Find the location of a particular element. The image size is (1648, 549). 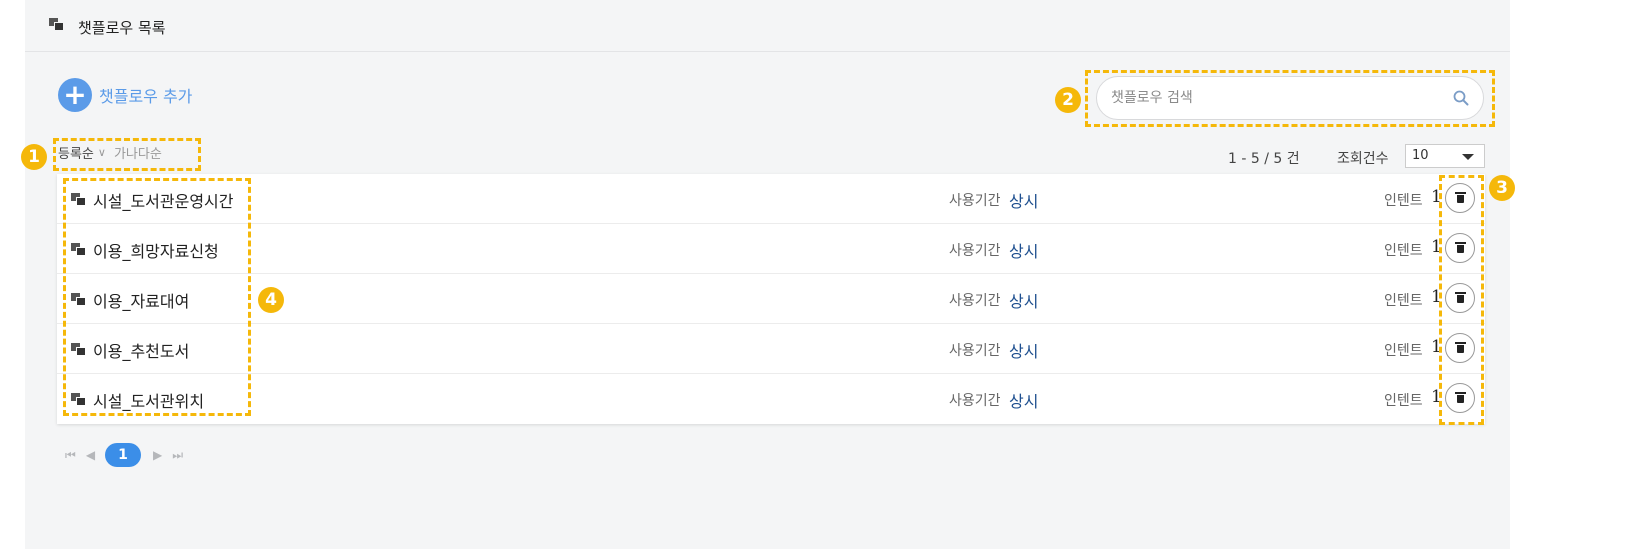

highlight-delete is located at coordinates (1461, 300).